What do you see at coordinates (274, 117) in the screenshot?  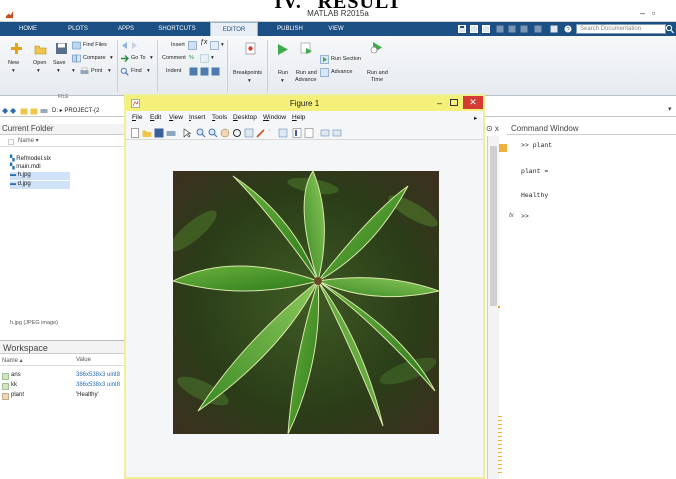 I see `menu-window: Window` at bounding box center [274, 117].